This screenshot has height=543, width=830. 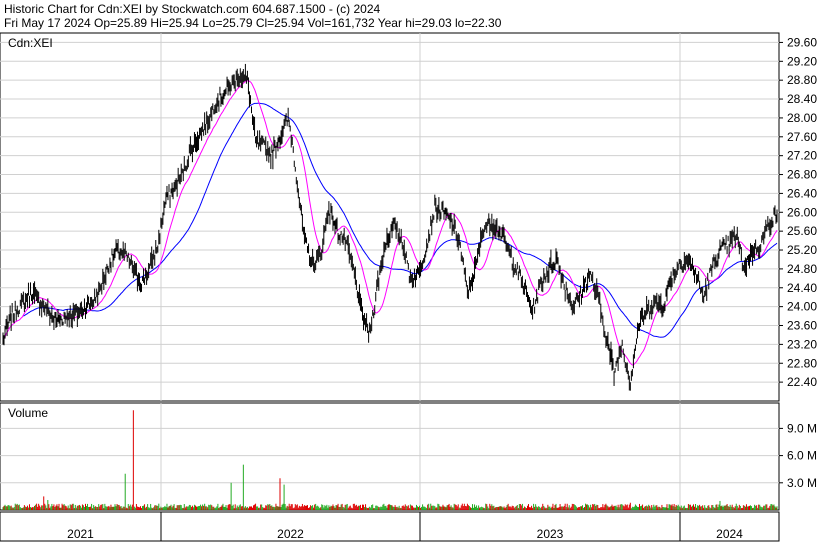 I want to click on price-tick-label: 26.40, so click(x=802, y=193).